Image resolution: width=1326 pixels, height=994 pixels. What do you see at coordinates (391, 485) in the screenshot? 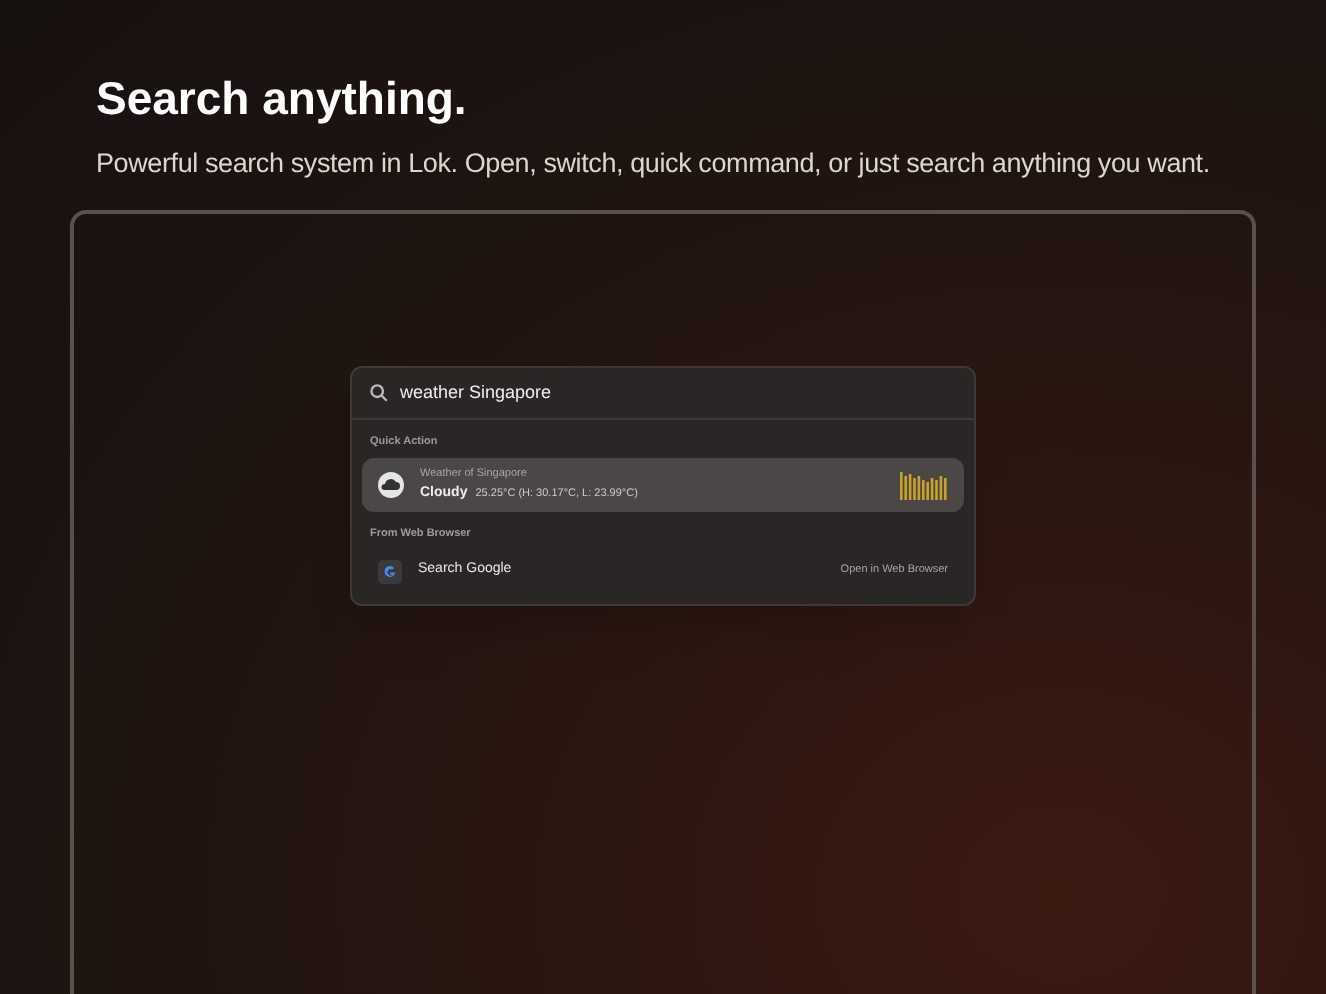
I see `cloud-icon` at bounding box center [391, 485].